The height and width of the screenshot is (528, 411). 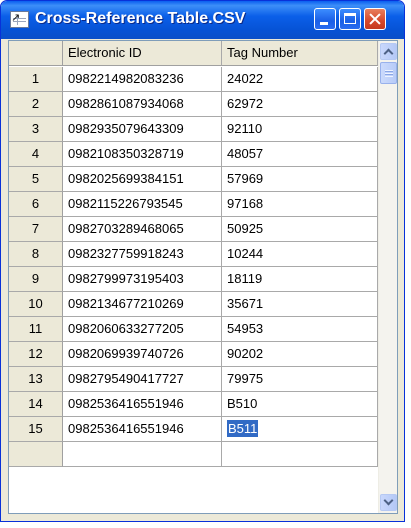 I want to click on table-row: 1 0982214982083236 24022, so click(x=193, y=79).